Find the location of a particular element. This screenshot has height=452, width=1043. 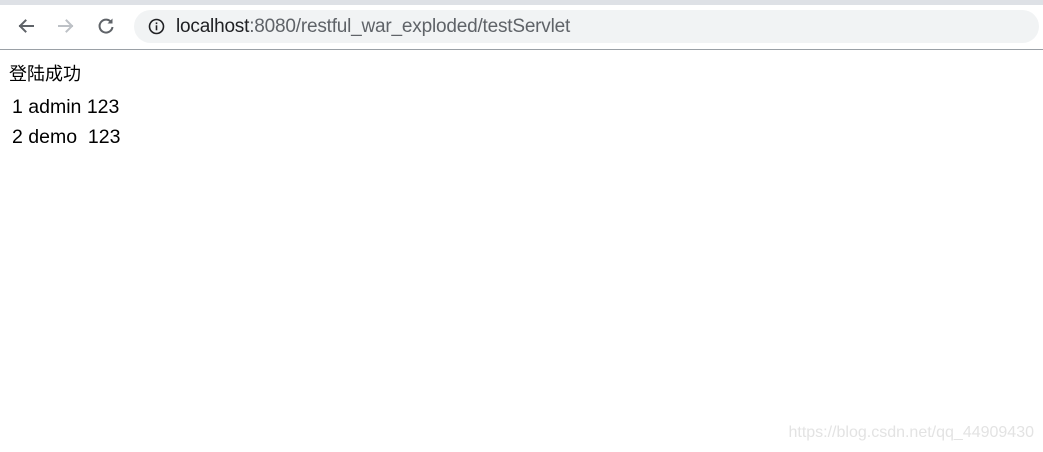

user-row: 2 demo 123 is located at coordinates (64, 137).